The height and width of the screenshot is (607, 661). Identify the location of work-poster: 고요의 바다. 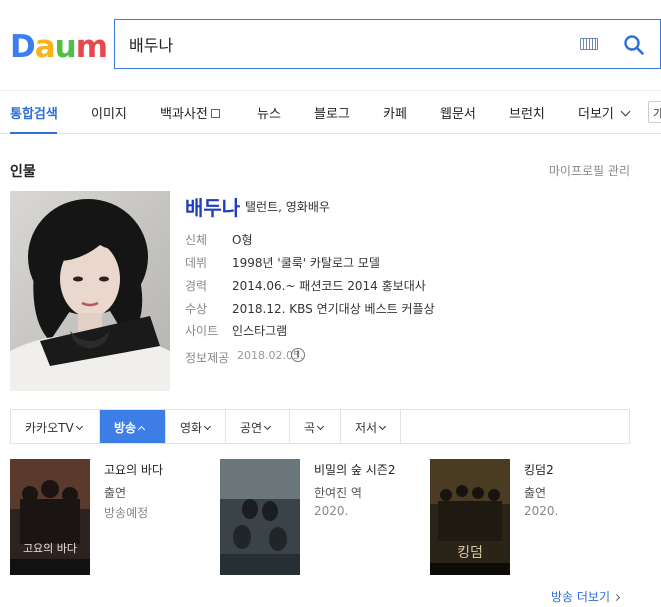
(50, 517).